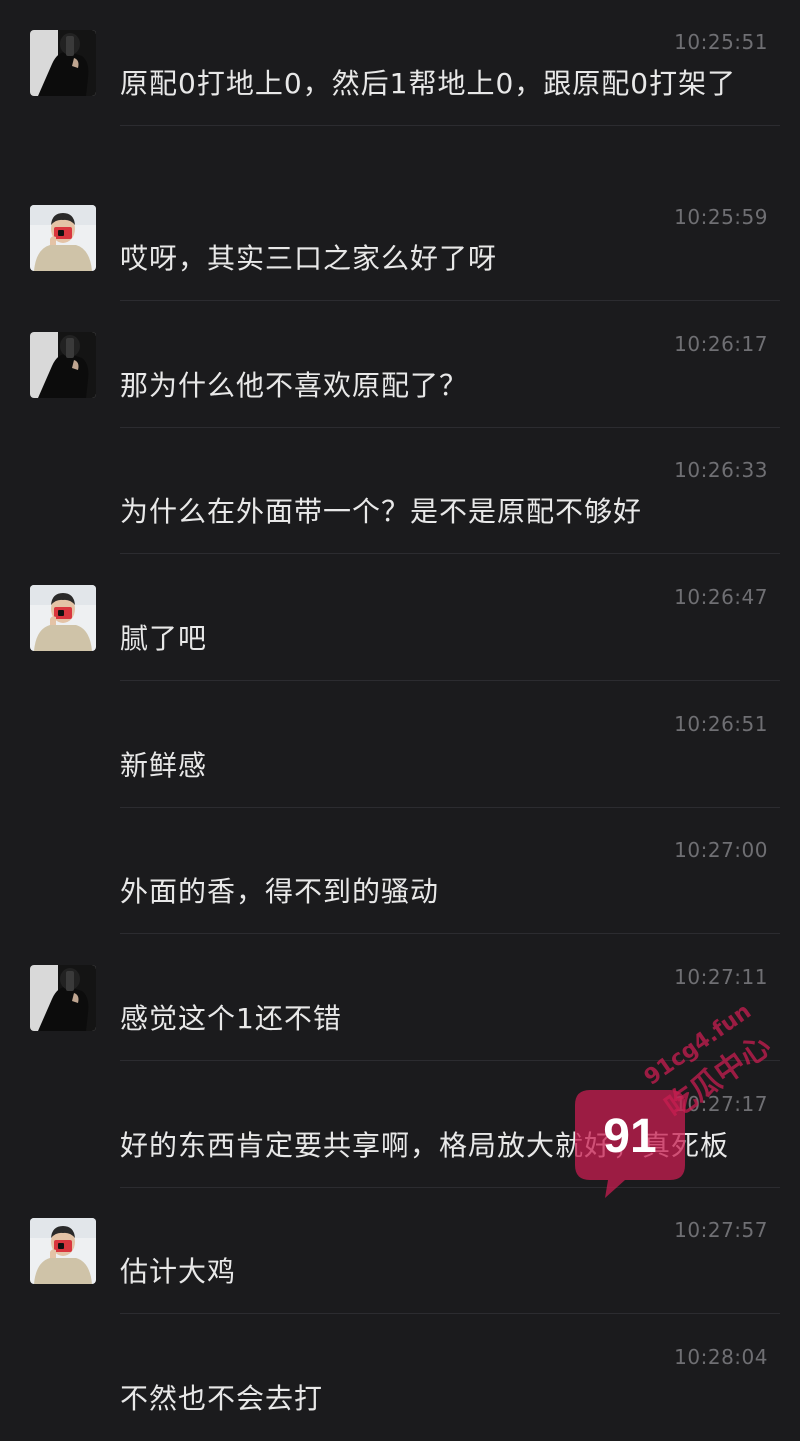 The width and height of the screenshot is (800, 1441). What do you see at coordinates (721, 217) in the screenshot?
I see `message-timestamp: 10:25:59` at bounding box center [721, 217].